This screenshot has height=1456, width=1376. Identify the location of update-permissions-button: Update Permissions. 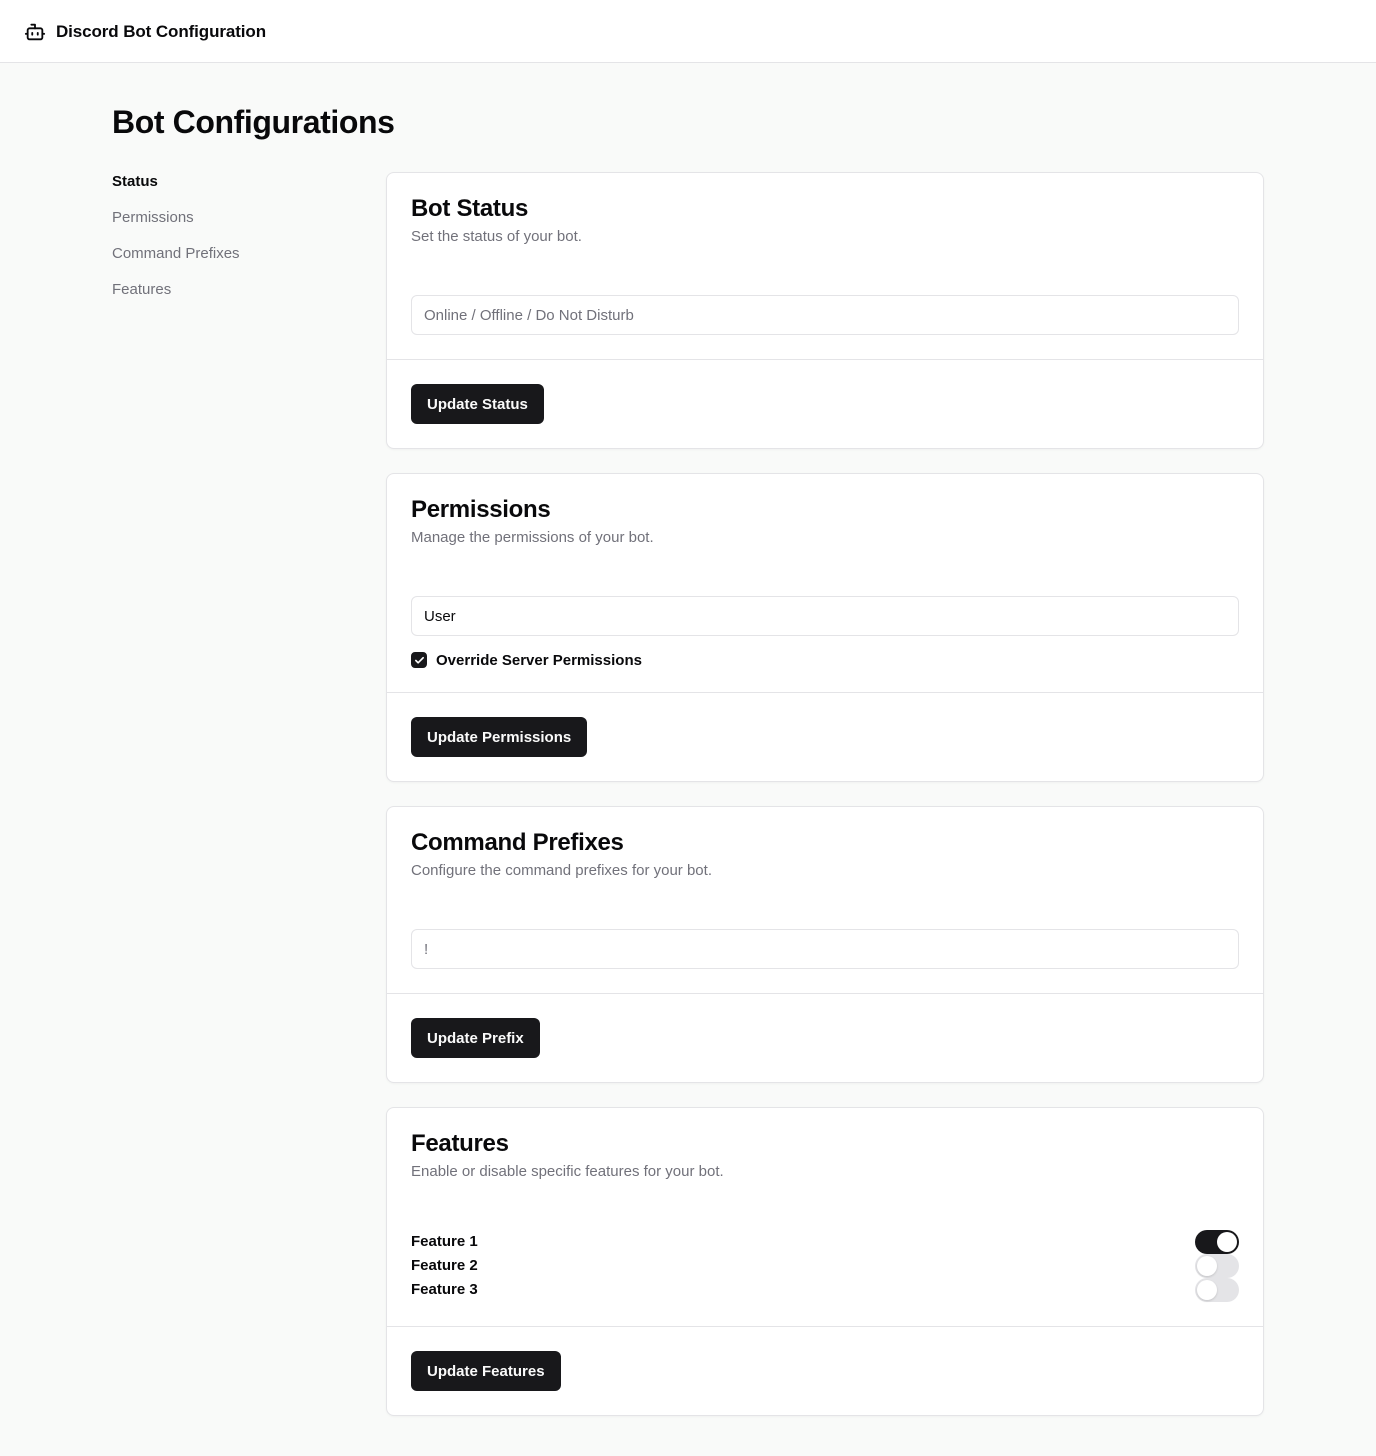
(499, 737).